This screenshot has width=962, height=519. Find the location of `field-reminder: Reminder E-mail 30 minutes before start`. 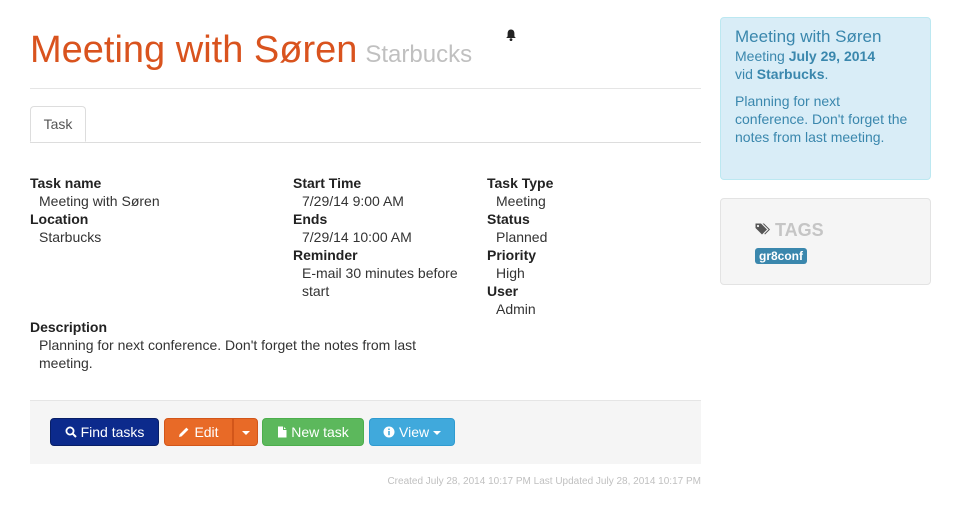

field-reminder: Reminder E-mail 30 minutes before start is located at coordinates (383, 273).